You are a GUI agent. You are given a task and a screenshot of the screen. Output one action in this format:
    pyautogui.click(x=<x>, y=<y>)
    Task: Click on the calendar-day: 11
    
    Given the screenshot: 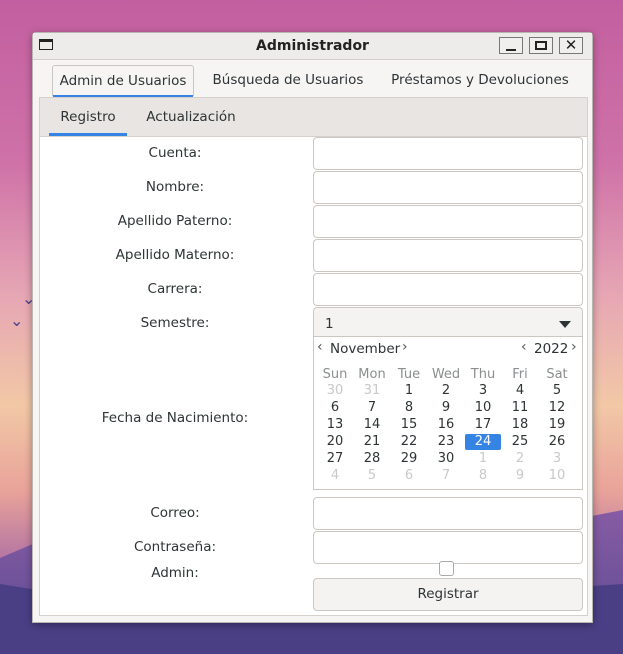 What is the action you would take?
    pyautogui.click(x=520, y=408)
    